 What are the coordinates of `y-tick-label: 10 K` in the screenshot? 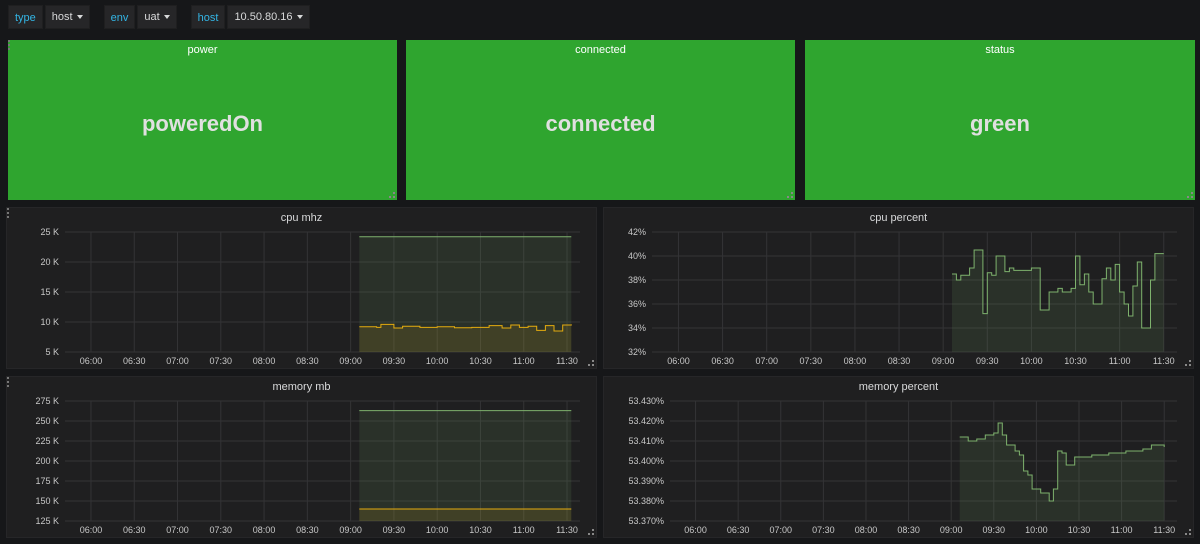 It's located at (49, 322).